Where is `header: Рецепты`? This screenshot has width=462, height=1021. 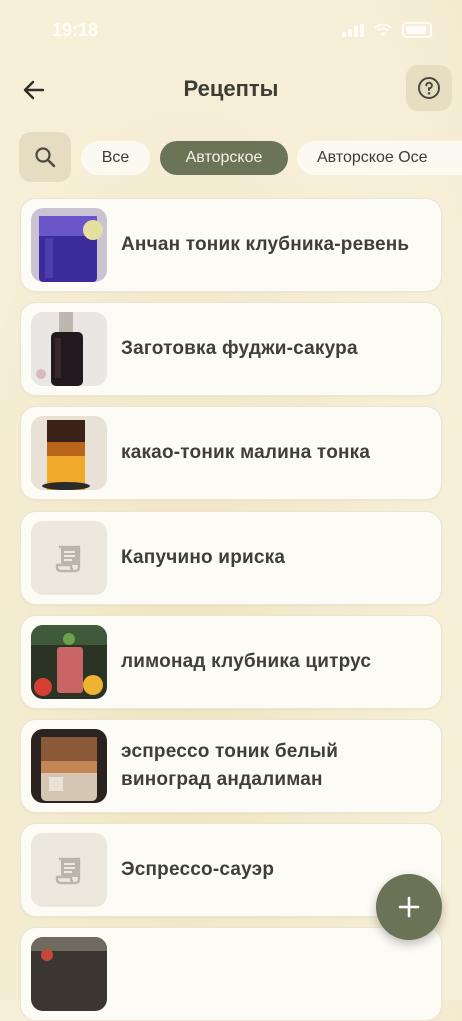 header: Рецепты is located at coordinates (231, 90).